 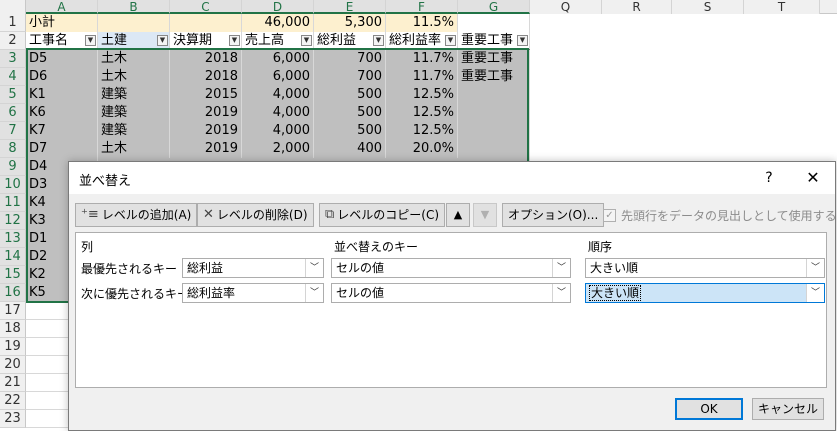 What do you see at coordinates (705, 293) in the screenshot?
I see `level-2-order-select: 大きい順 ﹀` at bounding box center [705, 293].